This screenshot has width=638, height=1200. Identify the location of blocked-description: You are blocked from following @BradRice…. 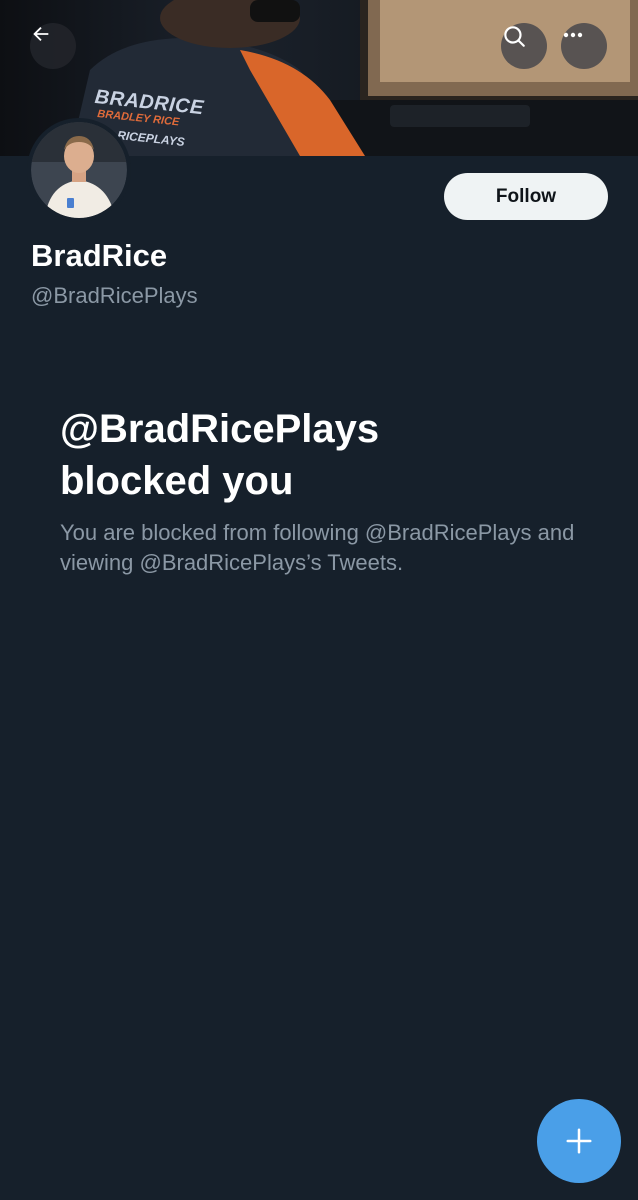
(317, 547).